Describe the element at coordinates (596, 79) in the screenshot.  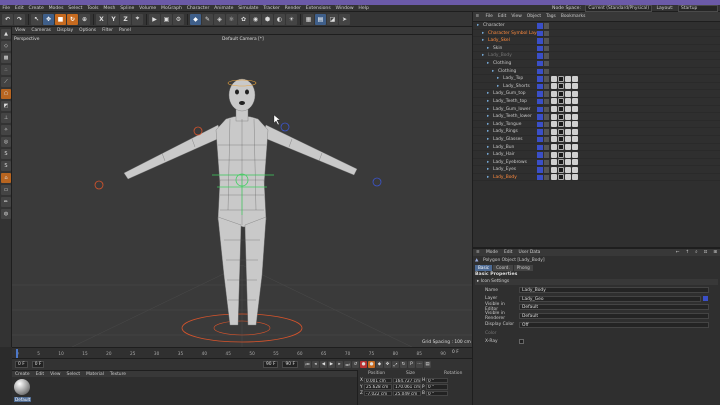
I see `object-row: ▸ Lady_Top` at that location.